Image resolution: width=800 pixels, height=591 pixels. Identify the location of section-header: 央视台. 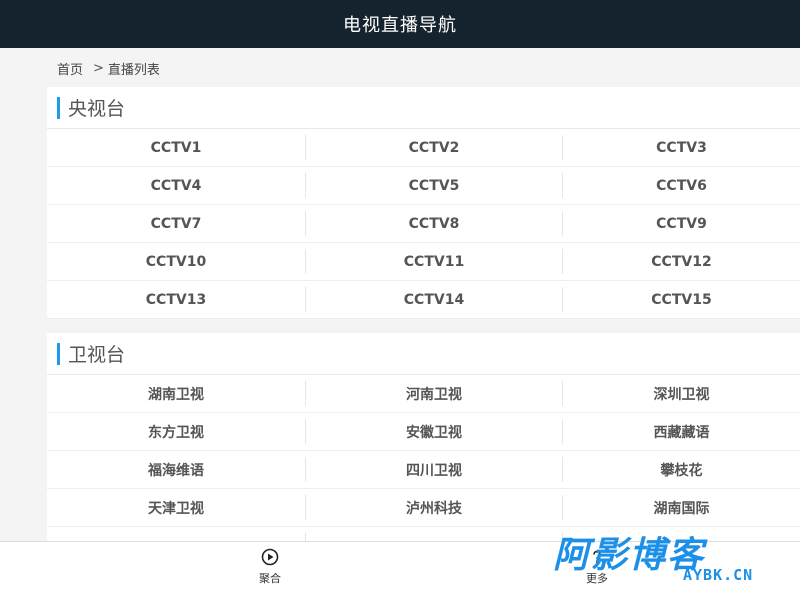
(423, 108).